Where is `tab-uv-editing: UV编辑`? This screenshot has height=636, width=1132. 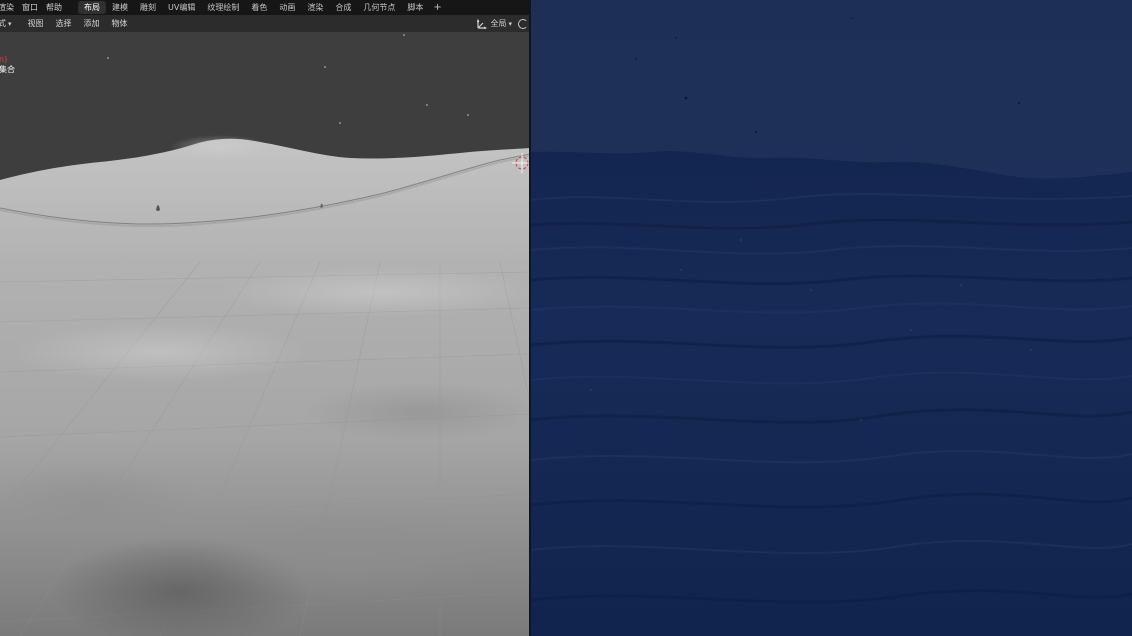
tab-uv-editing: UV编辑 is located at coordinates (181, 7).